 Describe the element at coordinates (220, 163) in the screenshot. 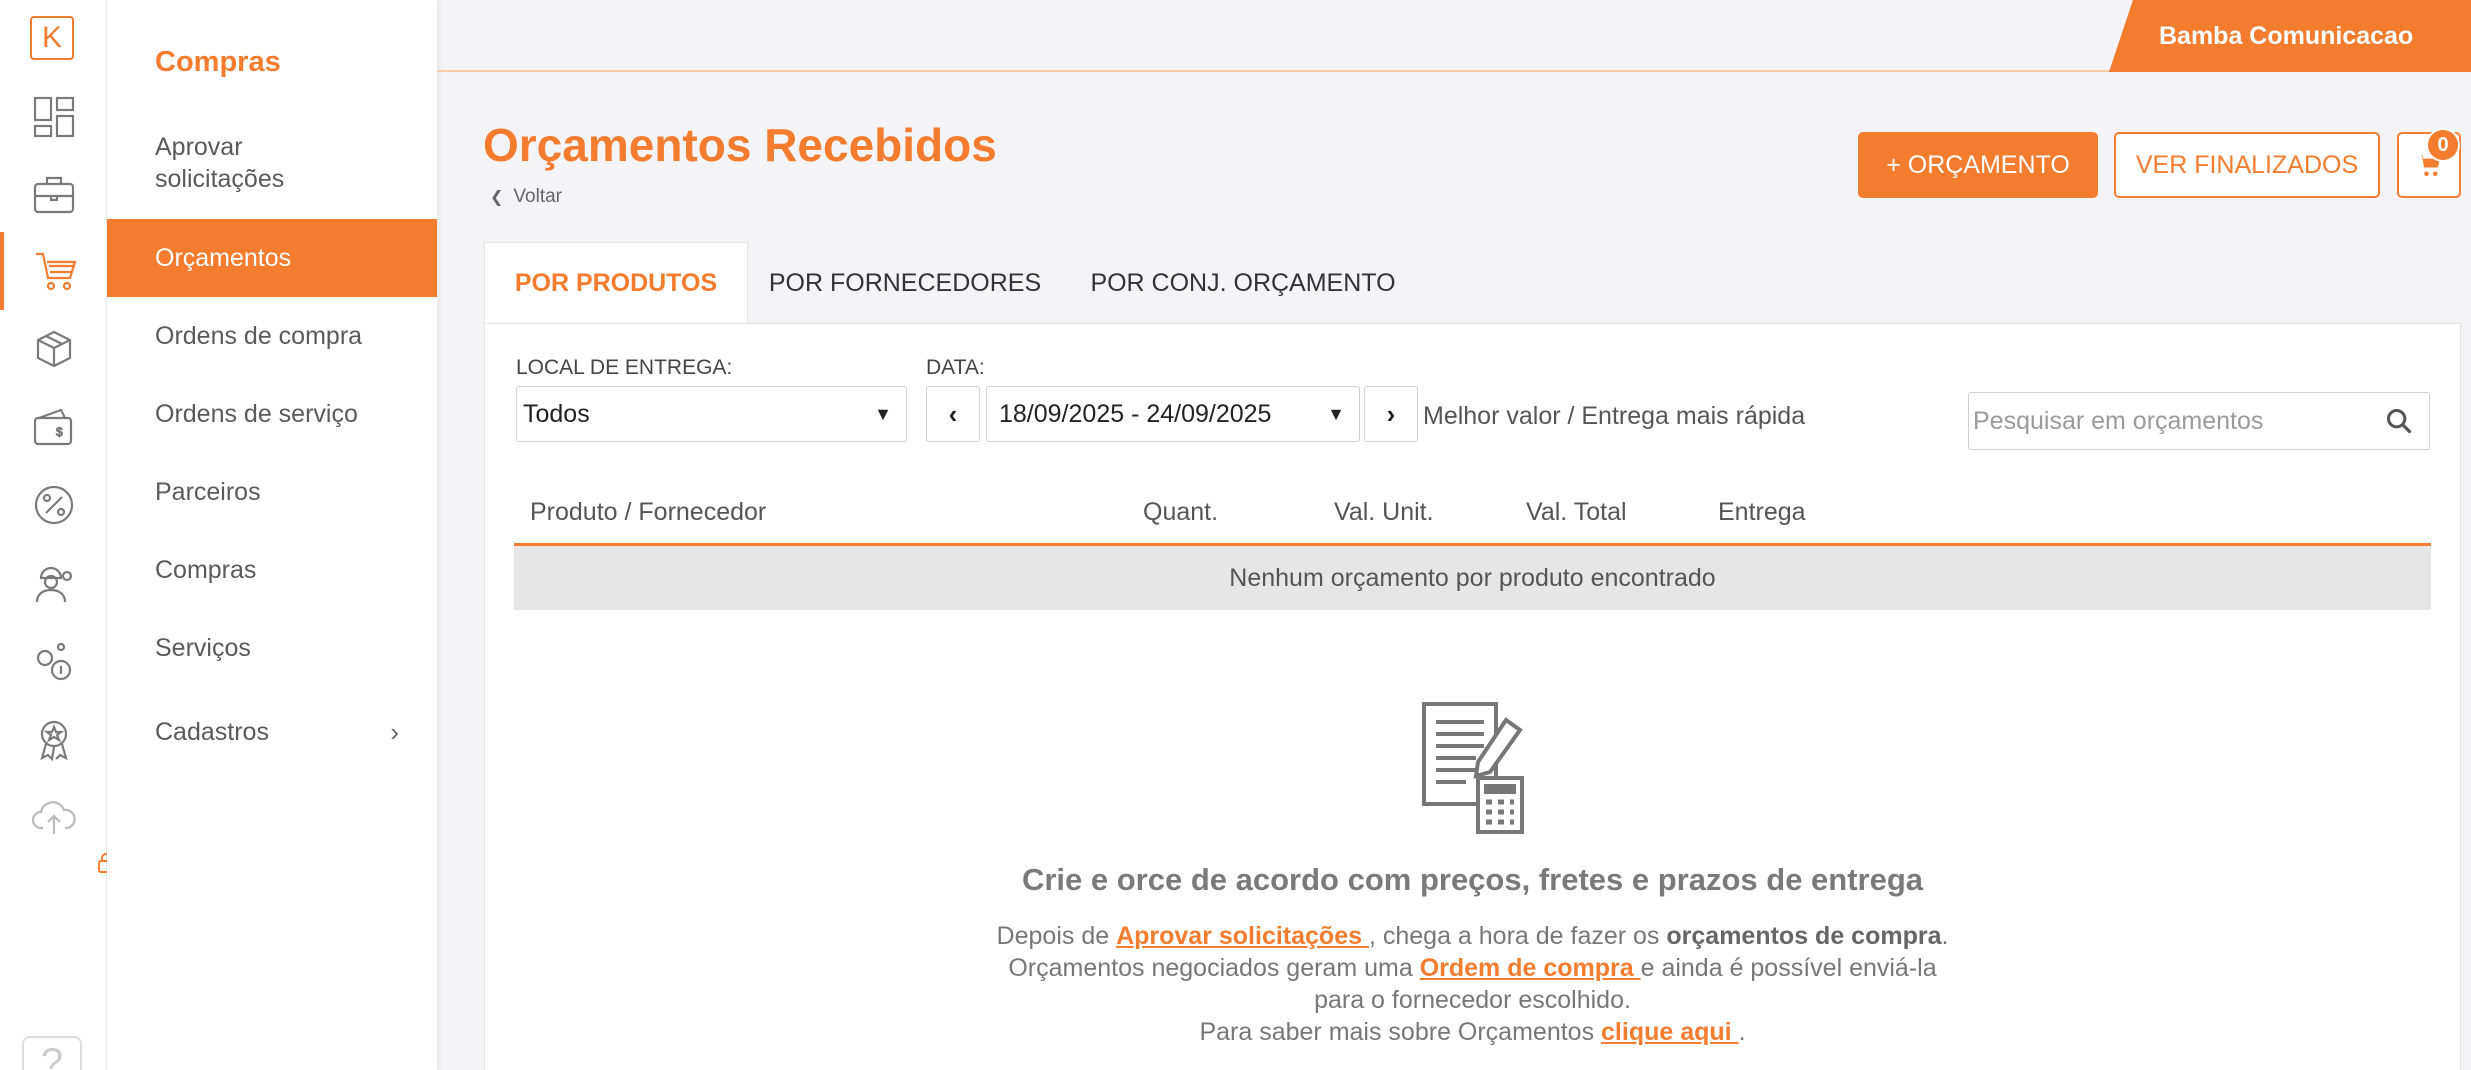

I see `subnav-item-label: Aprovar solicitações` at that location.